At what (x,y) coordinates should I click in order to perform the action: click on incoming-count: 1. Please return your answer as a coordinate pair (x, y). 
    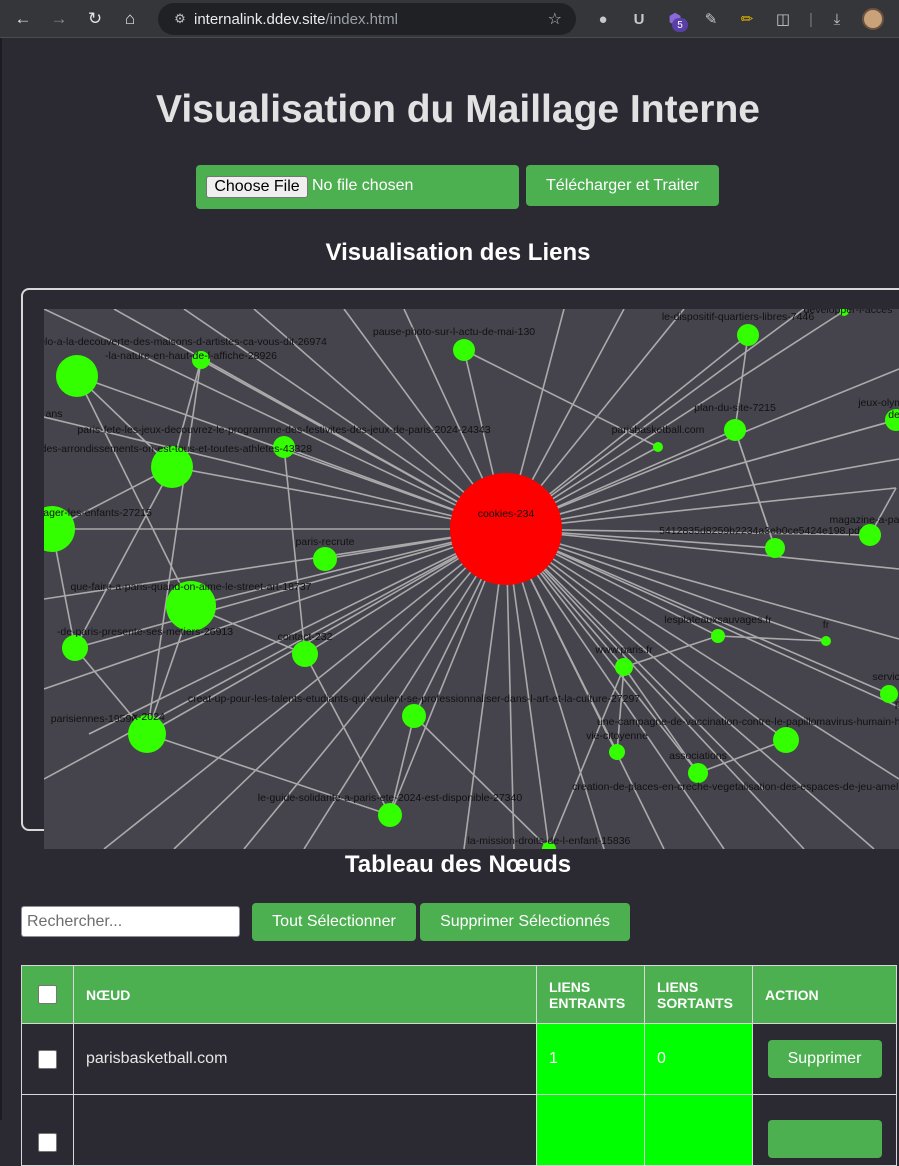
    Looking at the image, I should click on (590, 1059).